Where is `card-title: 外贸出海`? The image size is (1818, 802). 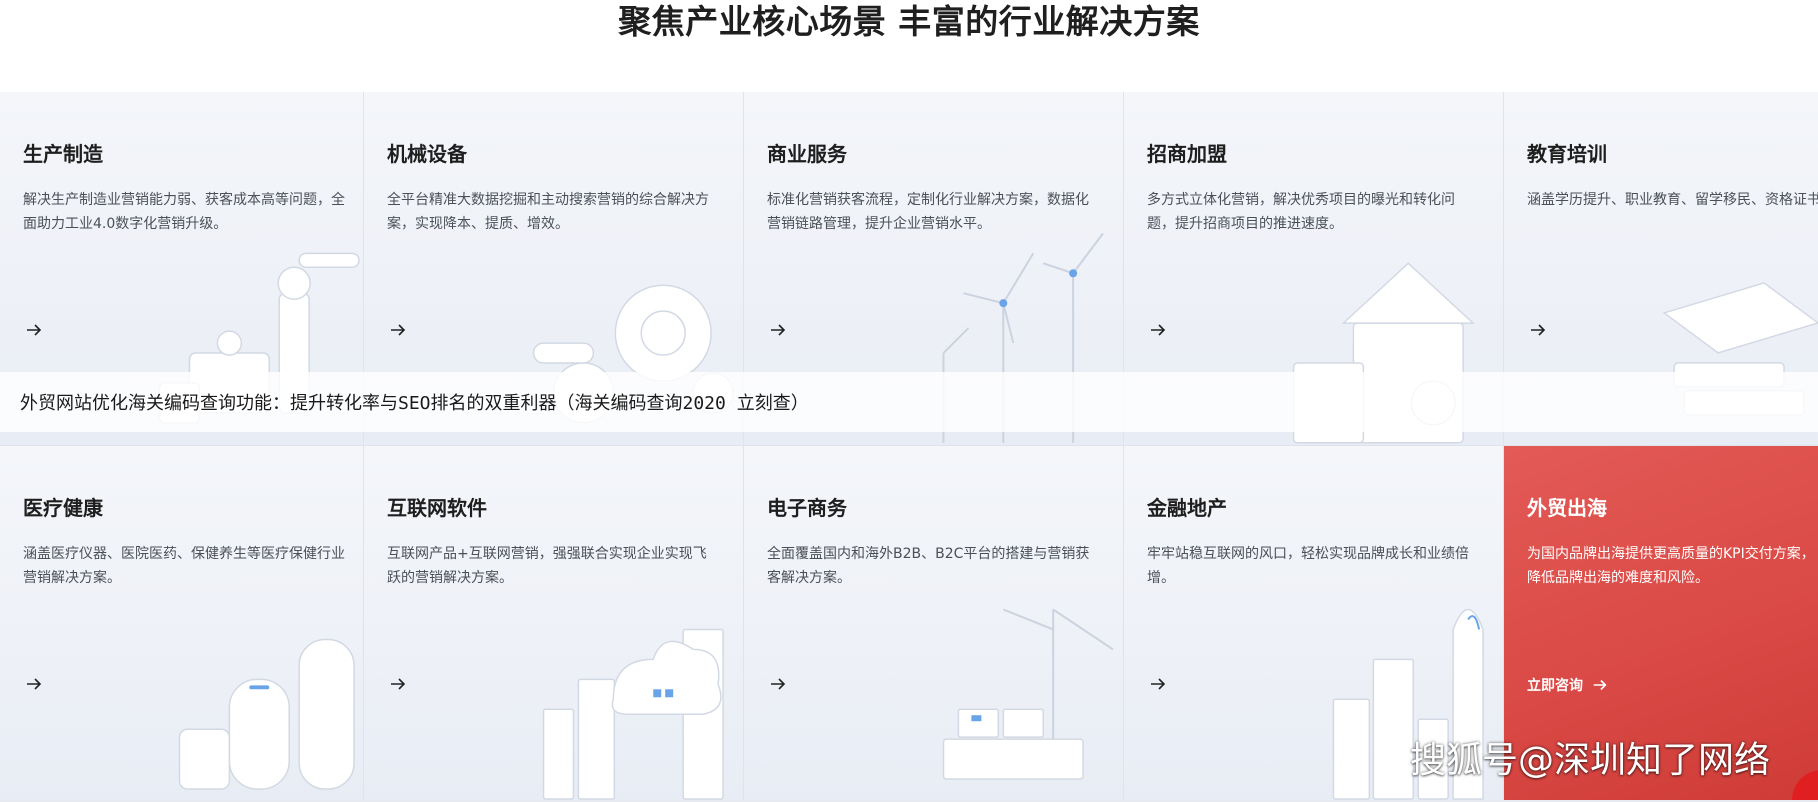
card-title: 外贸出海 is located at coordinates (1567, 508).